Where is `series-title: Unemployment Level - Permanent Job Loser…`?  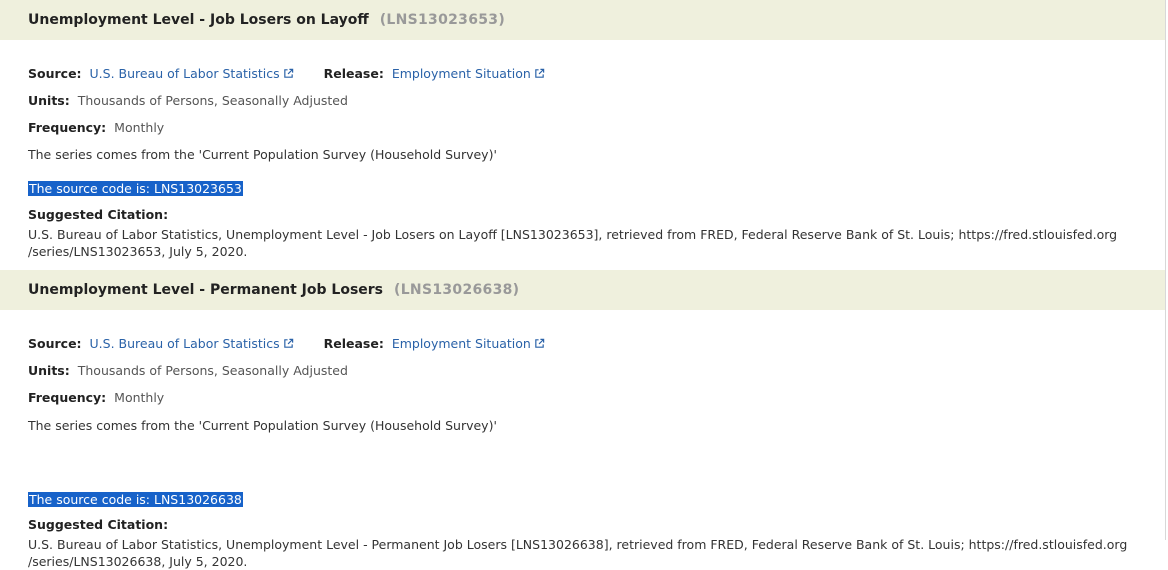
series-title: Unemployment Level - Permanent Job Loser… is located at coordinates (206, 290).